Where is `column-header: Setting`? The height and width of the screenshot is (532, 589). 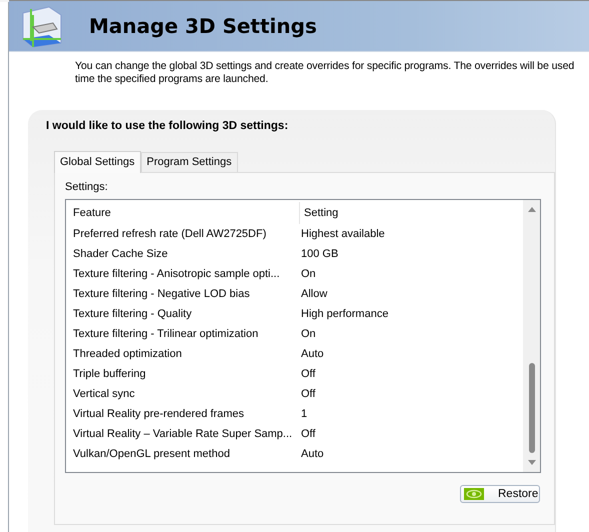 column-header: Setting is located at coordinates (413, 213).